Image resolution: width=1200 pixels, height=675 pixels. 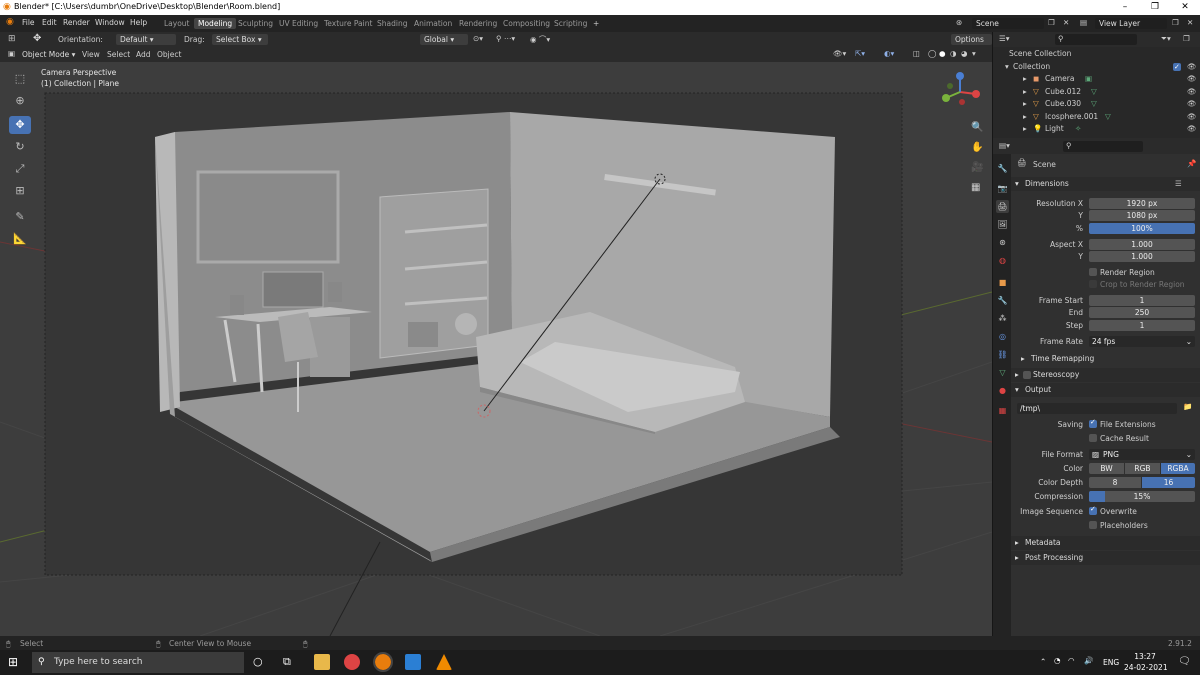 I want to click on file-extensions-checkbox, so click(x=1093, y=423).